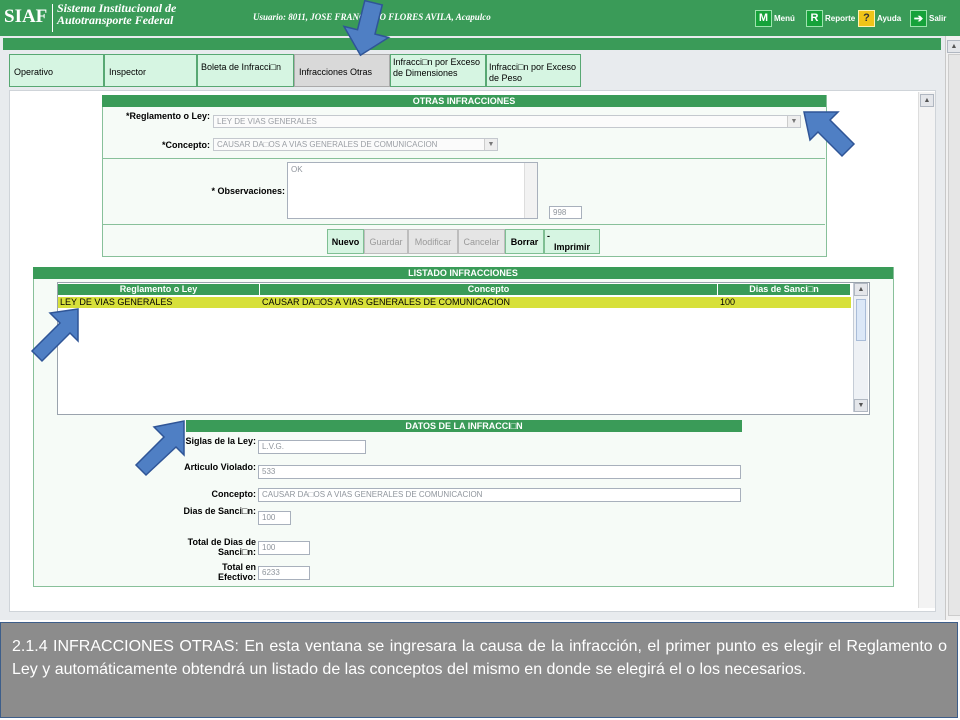 The image size is (960, 720). What do you see at coordinates (345, 241) in the screenshot?
I see `nuevo-button: Nuevo` at bounding box center [345, 241].